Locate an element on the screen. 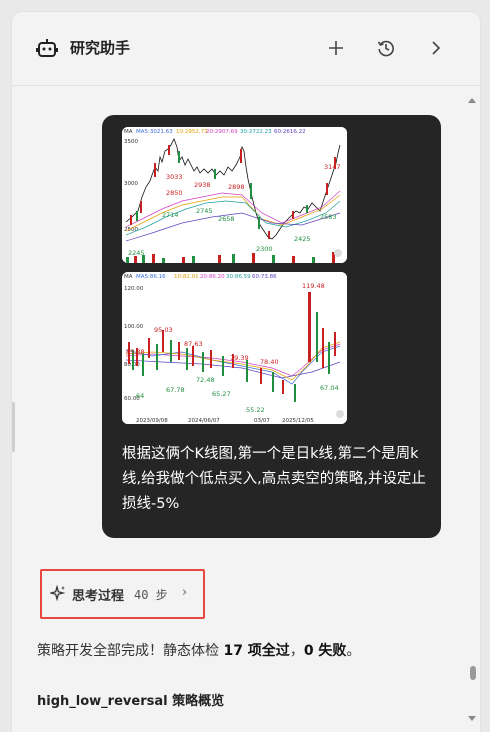 The height and width of the screenshot is (732, 490). history-button is located at coordinates (386, 48).